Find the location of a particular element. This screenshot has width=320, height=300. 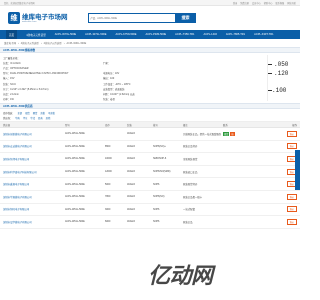

stock-qty: 5000 is located at coordinates (108, 184).